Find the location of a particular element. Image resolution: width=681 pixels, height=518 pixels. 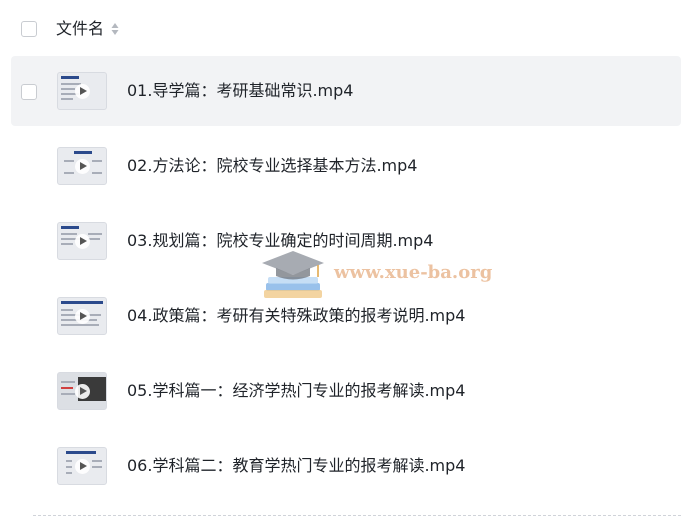

file-name: 05.学科篇一：经济学热门专业的报考解读.mp4 is located at coordinates (296, 391).